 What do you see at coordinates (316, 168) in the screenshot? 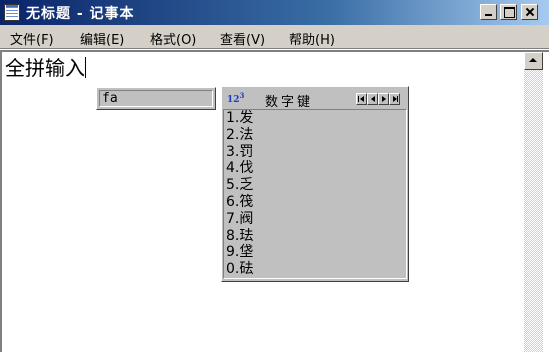
I see `candidate-item: 4.伐` at bounding box center [316, 168].